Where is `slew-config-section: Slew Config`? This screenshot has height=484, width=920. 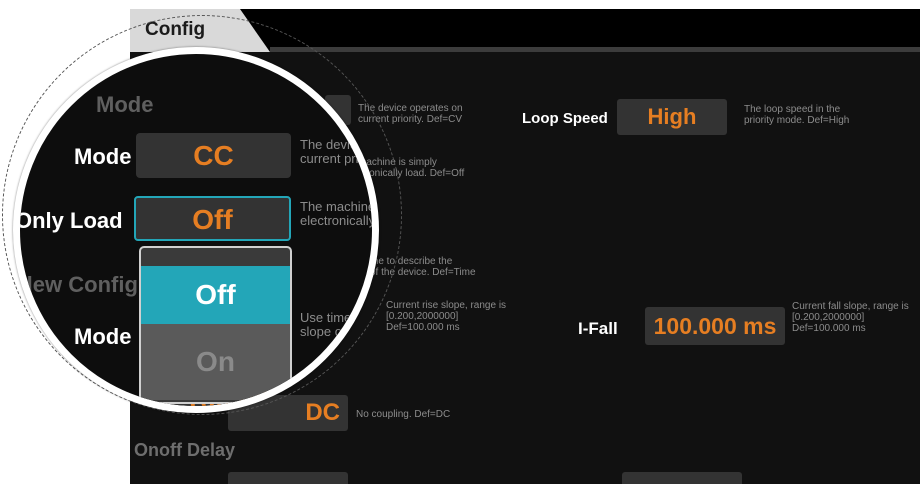 slew-config-section: Slew Config is located at coordinates (75, 284).